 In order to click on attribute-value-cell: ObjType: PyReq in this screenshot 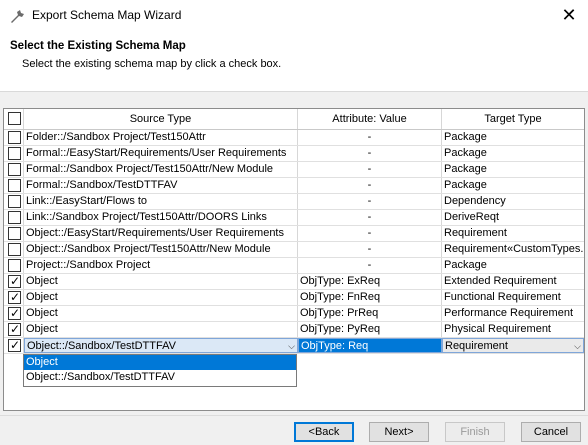, I will do `click(370, 329)`.